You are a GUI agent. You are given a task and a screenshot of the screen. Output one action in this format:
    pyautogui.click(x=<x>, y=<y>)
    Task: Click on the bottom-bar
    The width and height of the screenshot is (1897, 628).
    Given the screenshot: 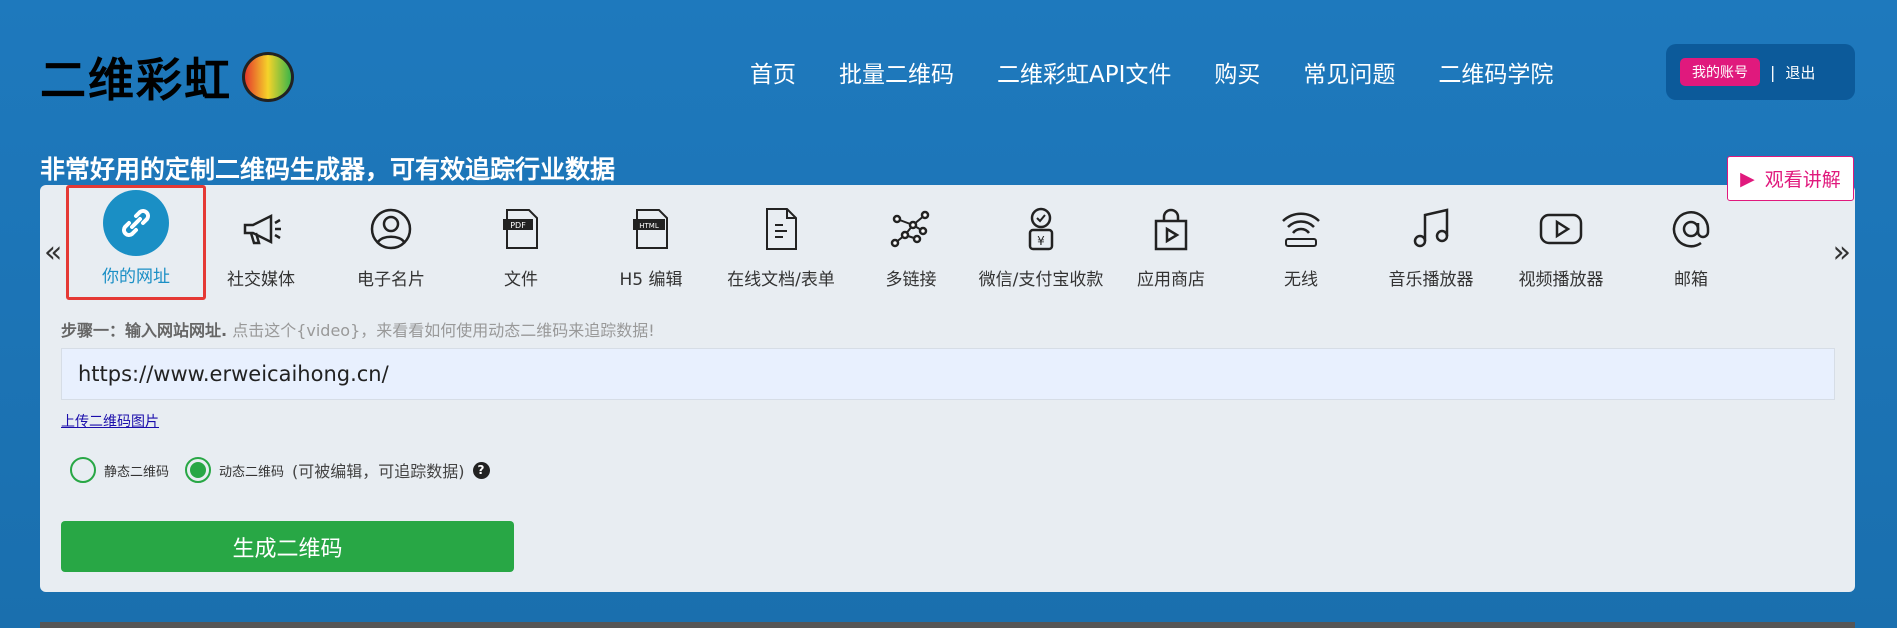 What is the action you would take?
    pyautogui.click(x=947, y=625)
    